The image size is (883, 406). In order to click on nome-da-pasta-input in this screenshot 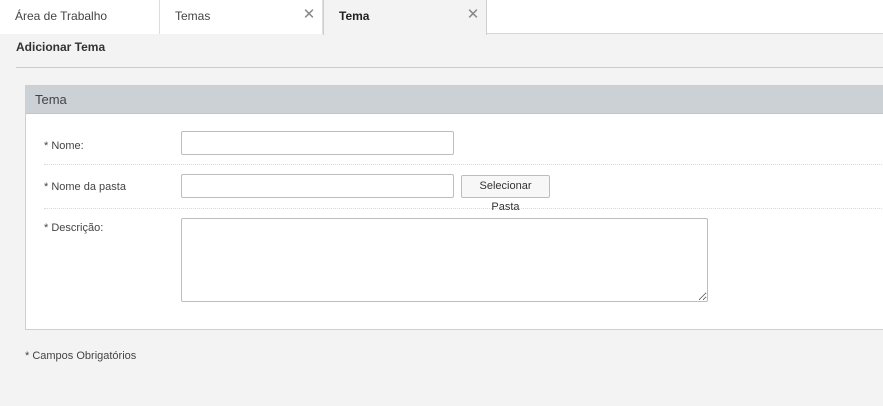, I will do `click(317, 186)`.